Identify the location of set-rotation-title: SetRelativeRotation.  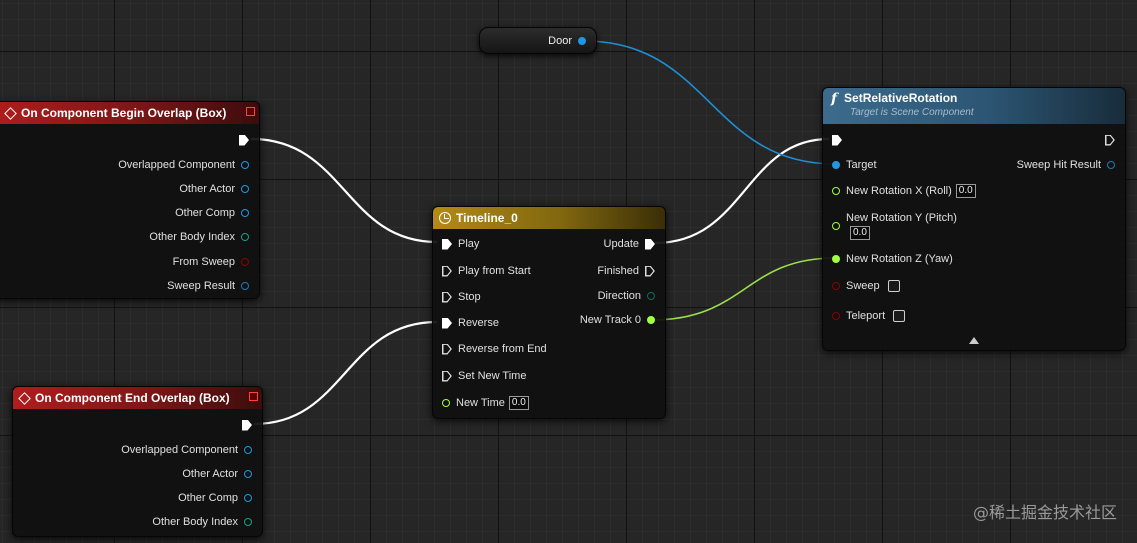
(901, 98).